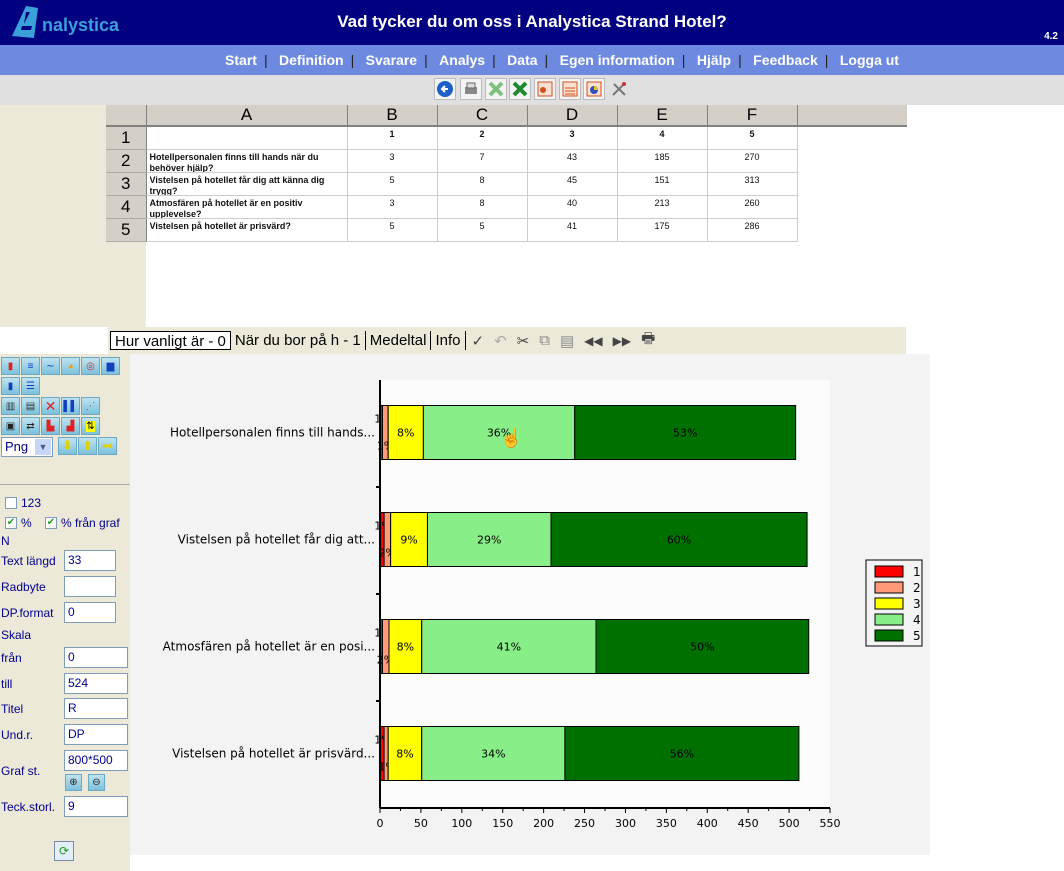 Image resolution: width=1064 pixels, height=871 pixels. Describe the element at coordinates (50, 426) in the screenshot. I see `title-top-button: ▙` at that location.